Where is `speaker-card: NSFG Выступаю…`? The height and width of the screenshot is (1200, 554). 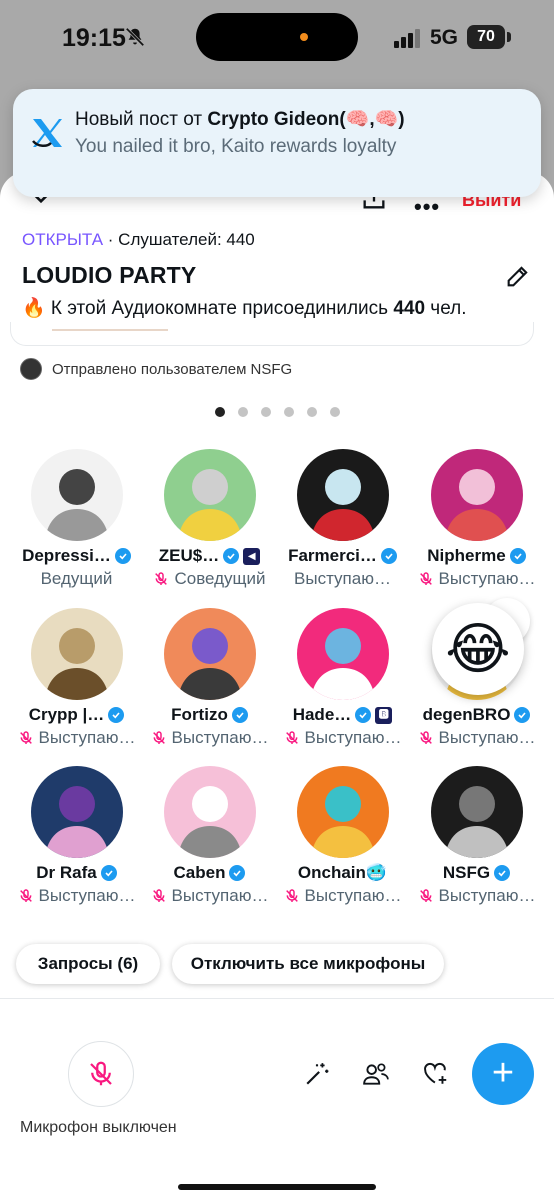 speaker-card: NSFG Выступаю… is located at coordinates (476, 841).